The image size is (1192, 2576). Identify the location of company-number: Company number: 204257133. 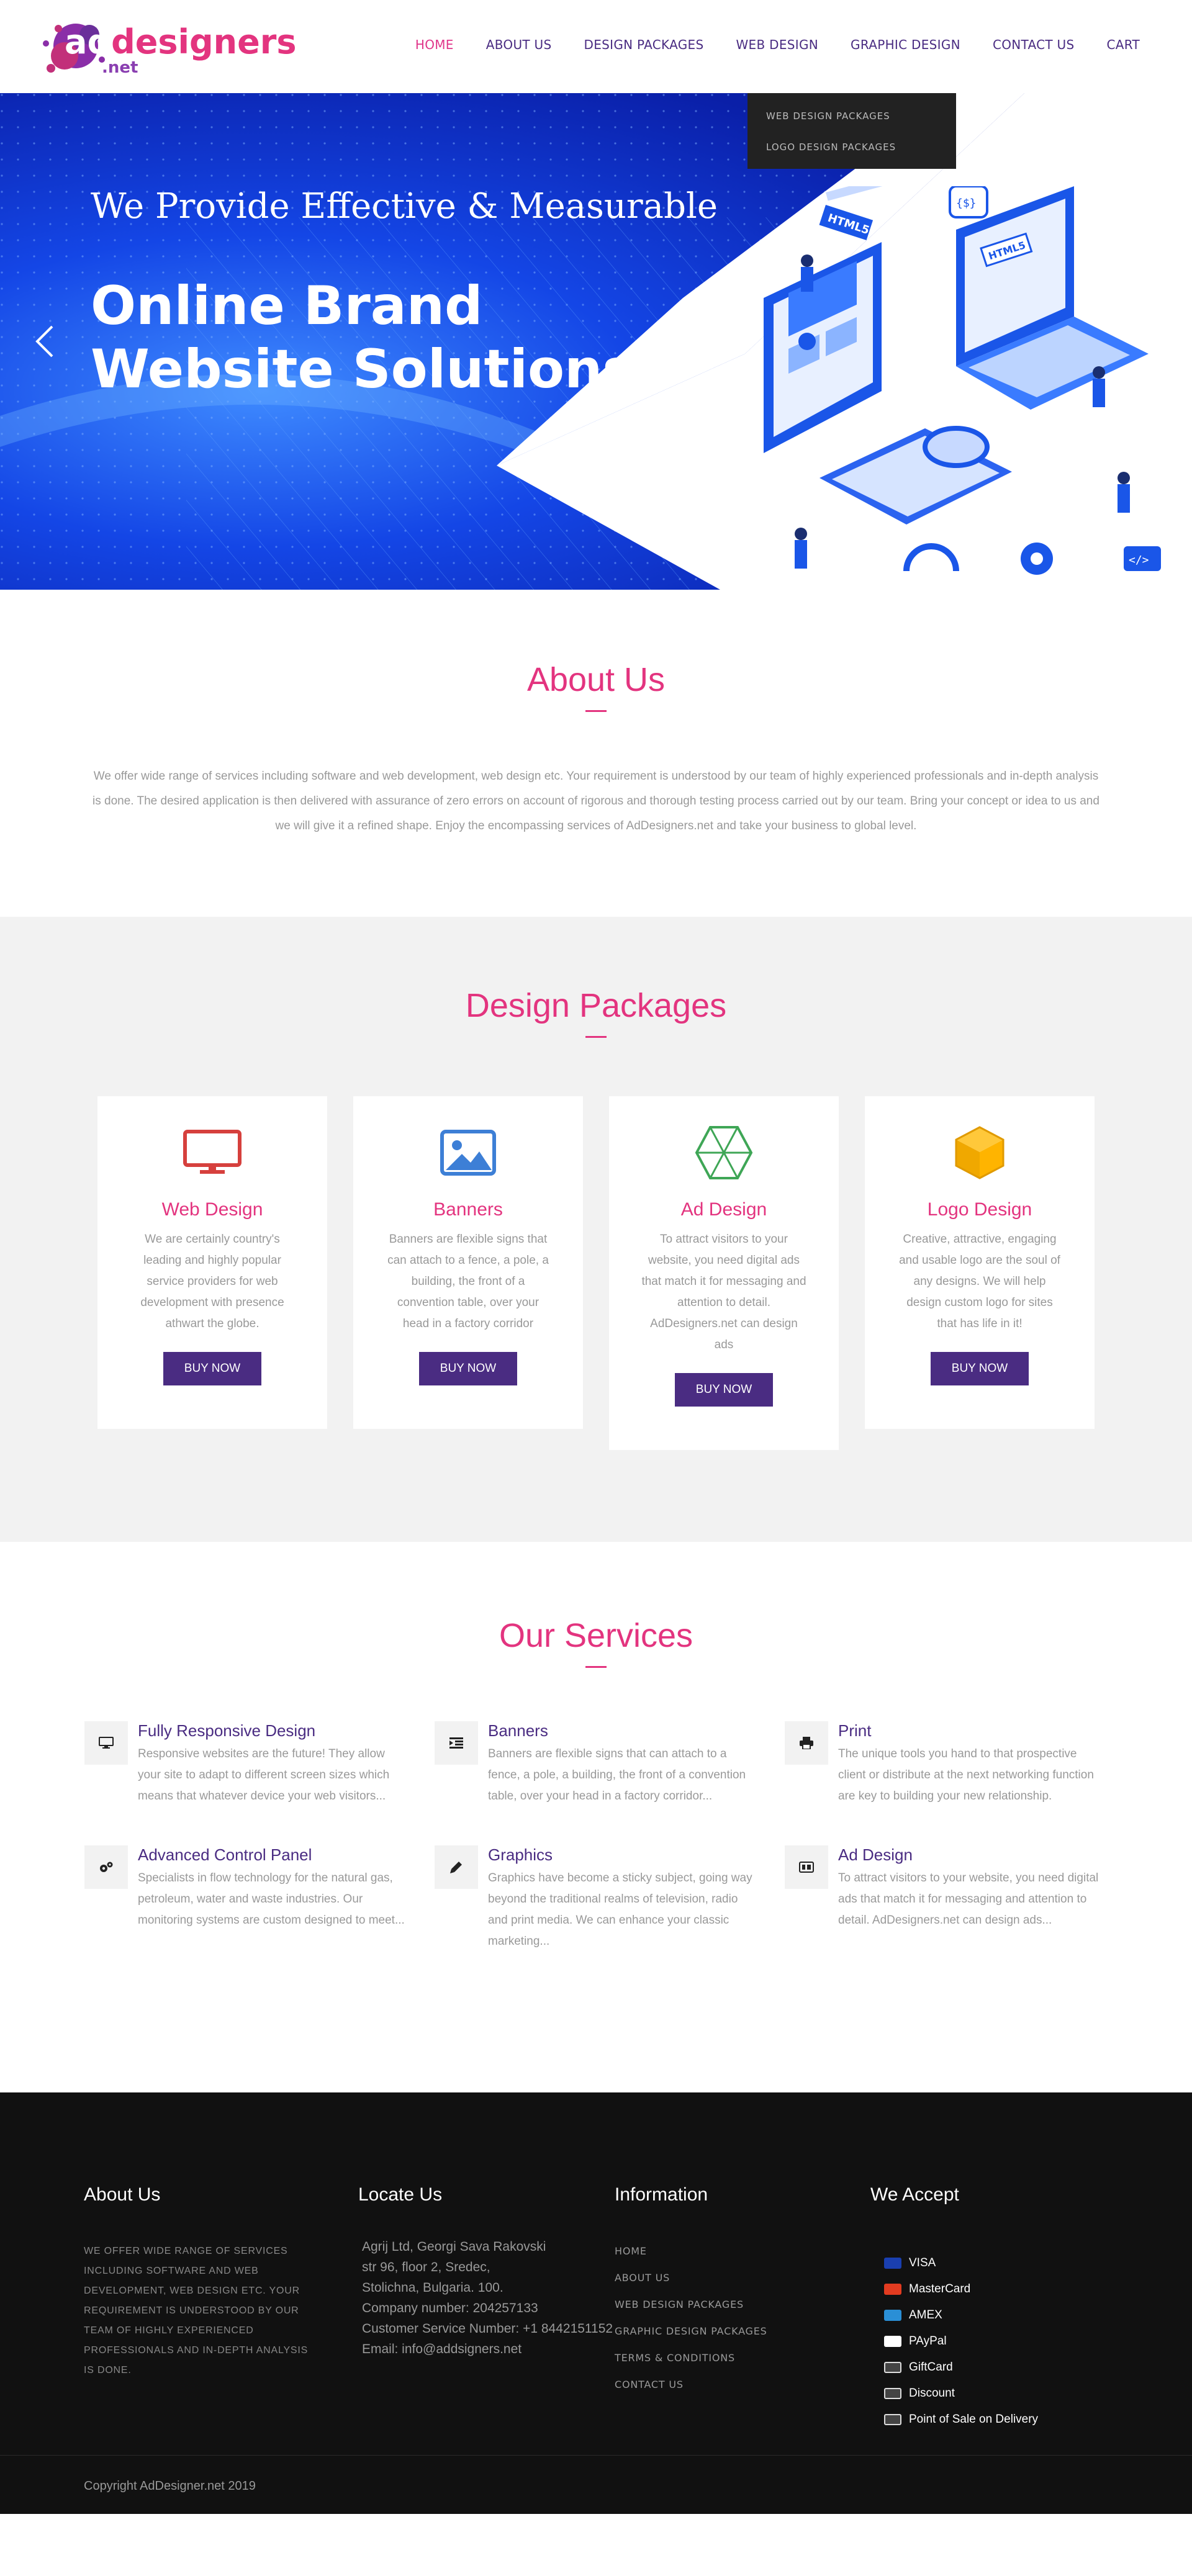
(450, 2308).